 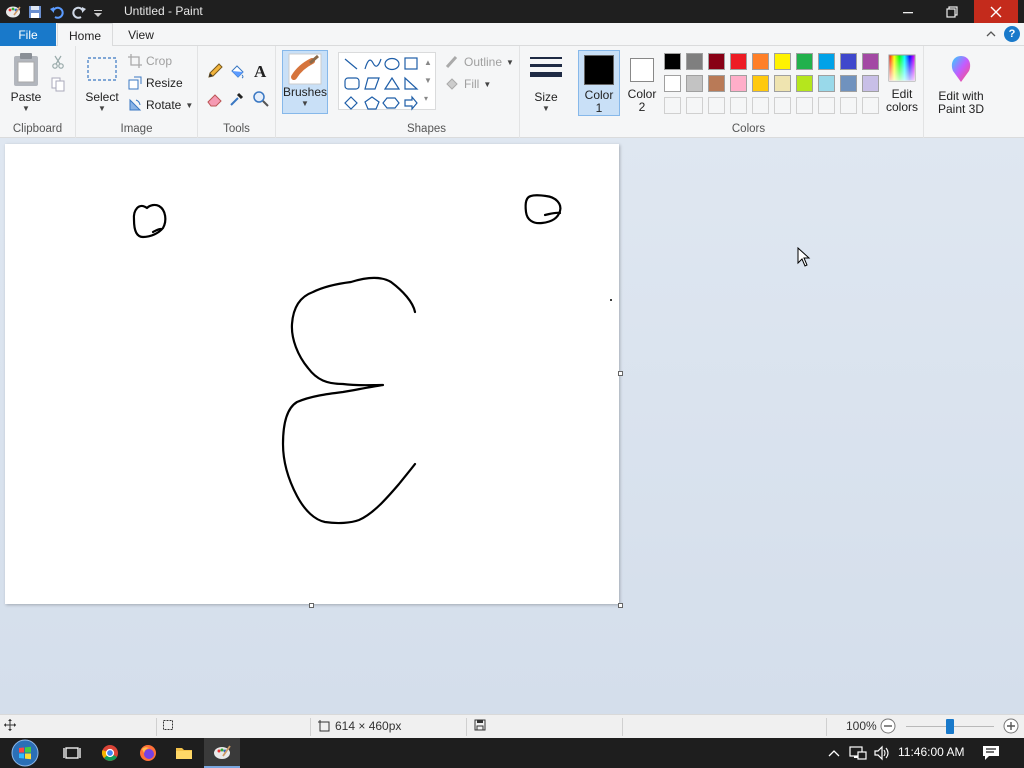 What do you see at coordinates (349, 400) in the screenshot?
I see `stroke-upper-curve` at bounding box center [349, 400].